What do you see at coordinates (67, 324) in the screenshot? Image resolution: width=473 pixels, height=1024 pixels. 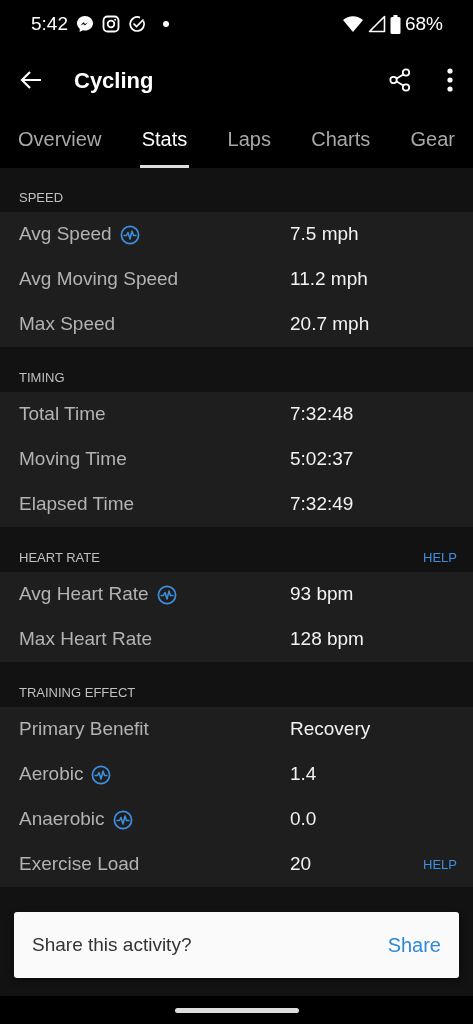 I see `stat-label: Max Speed` at bounding box center [67, 324].